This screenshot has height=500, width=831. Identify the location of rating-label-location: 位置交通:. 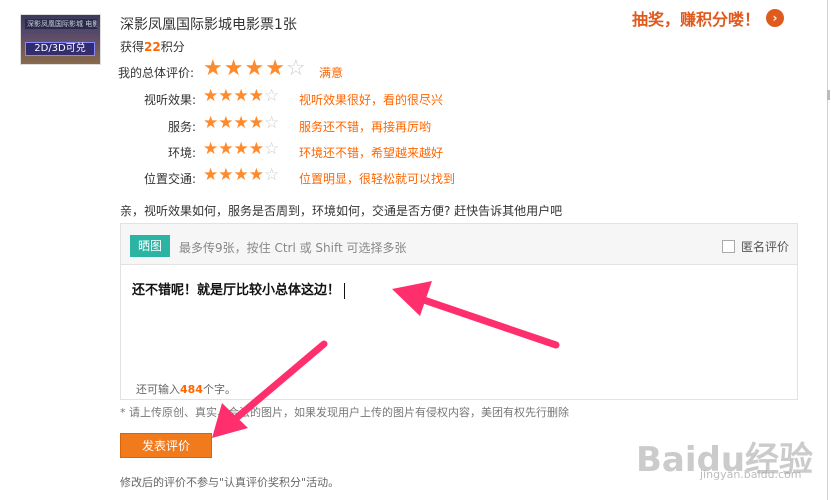
(169, 179).